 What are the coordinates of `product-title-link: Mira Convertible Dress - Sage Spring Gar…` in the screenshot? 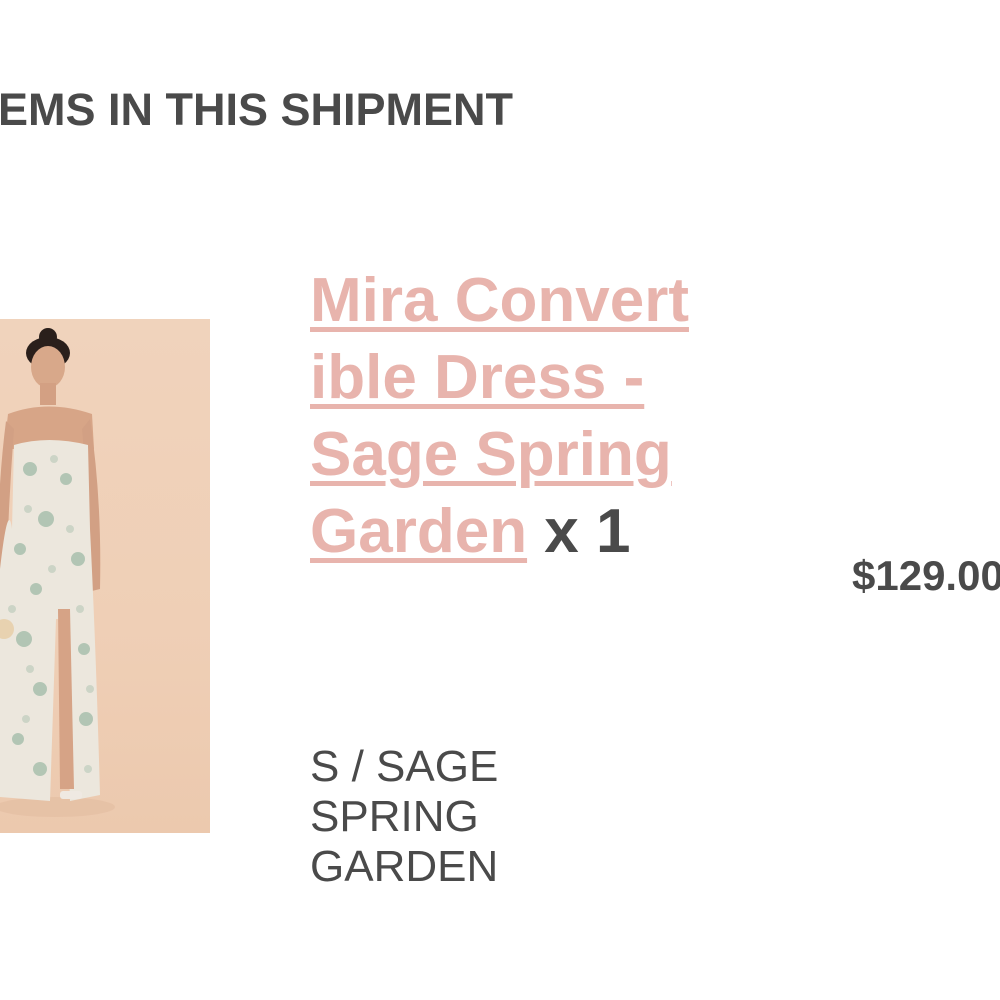 It's located at (499, 416).